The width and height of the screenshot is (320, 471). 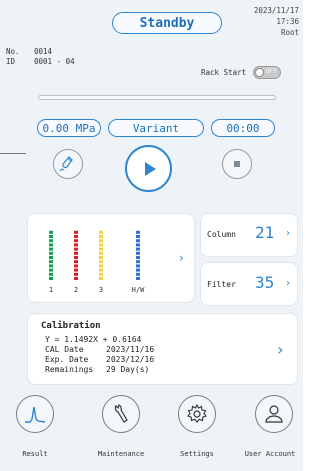 I want to click on gear-icon, so click(x=197, y=413).